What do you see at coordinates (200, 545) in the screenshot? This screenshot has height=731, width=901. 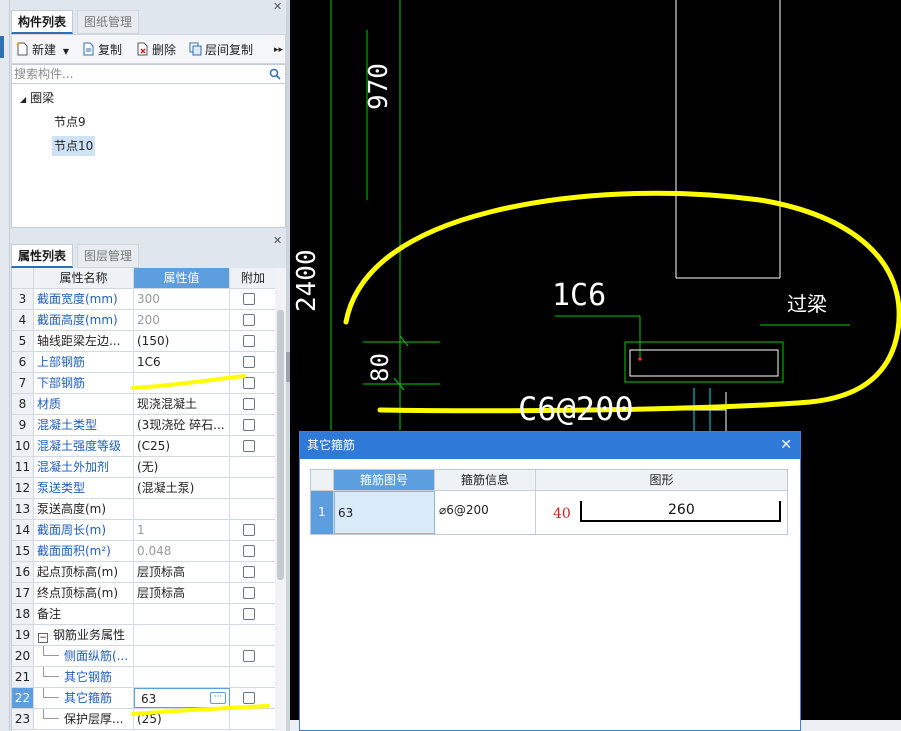 I see `left-annotation-layer` at bounding box center [200, 545].